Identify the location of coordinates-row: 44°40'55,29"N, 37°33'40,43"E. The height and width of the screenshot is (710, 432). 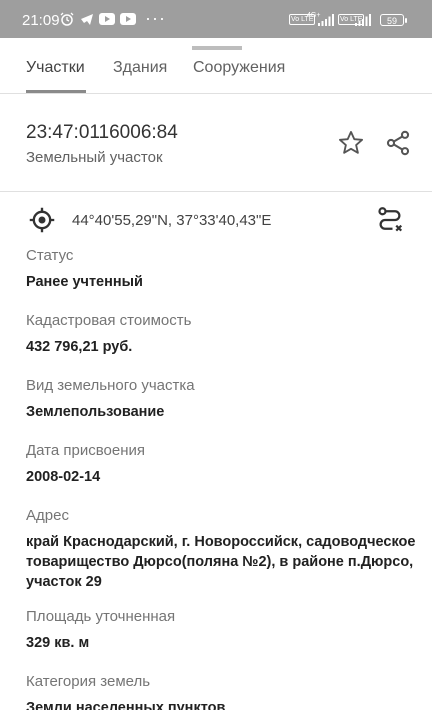
(216, 220).